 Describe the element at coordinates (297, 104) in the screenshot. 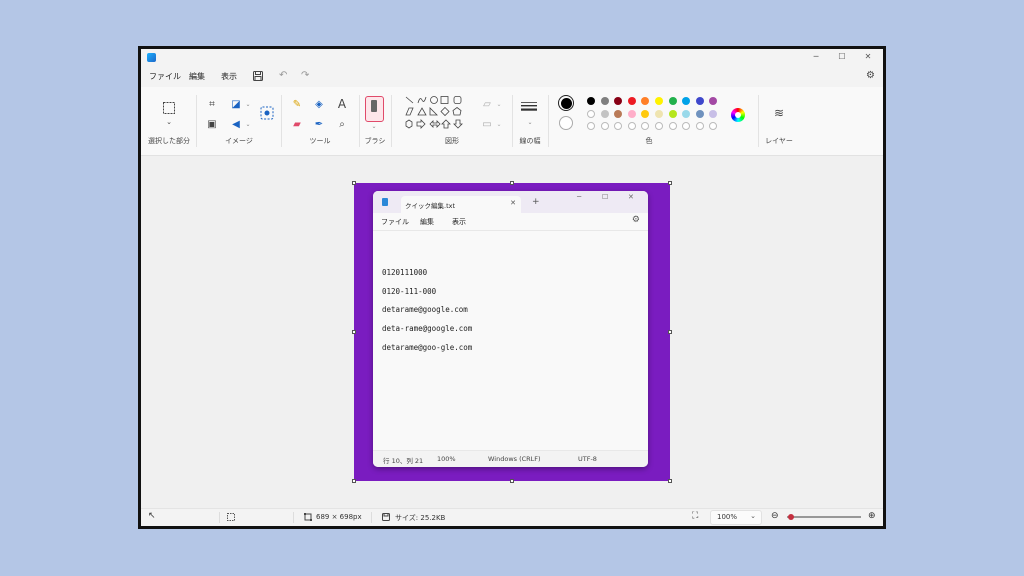

I see `pencil-icon: ✎` at that location.